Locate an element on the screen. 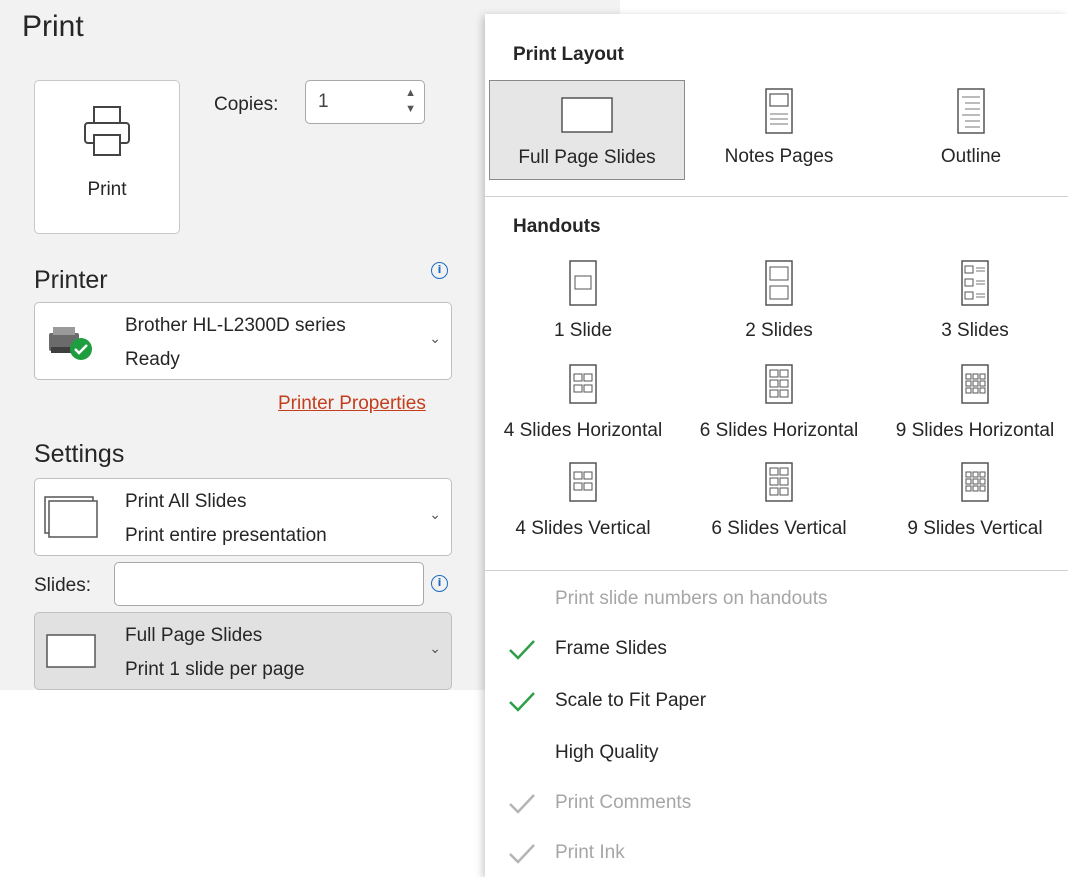  handout-6-slides-vertical-icon is located at coordinates (779, 484).